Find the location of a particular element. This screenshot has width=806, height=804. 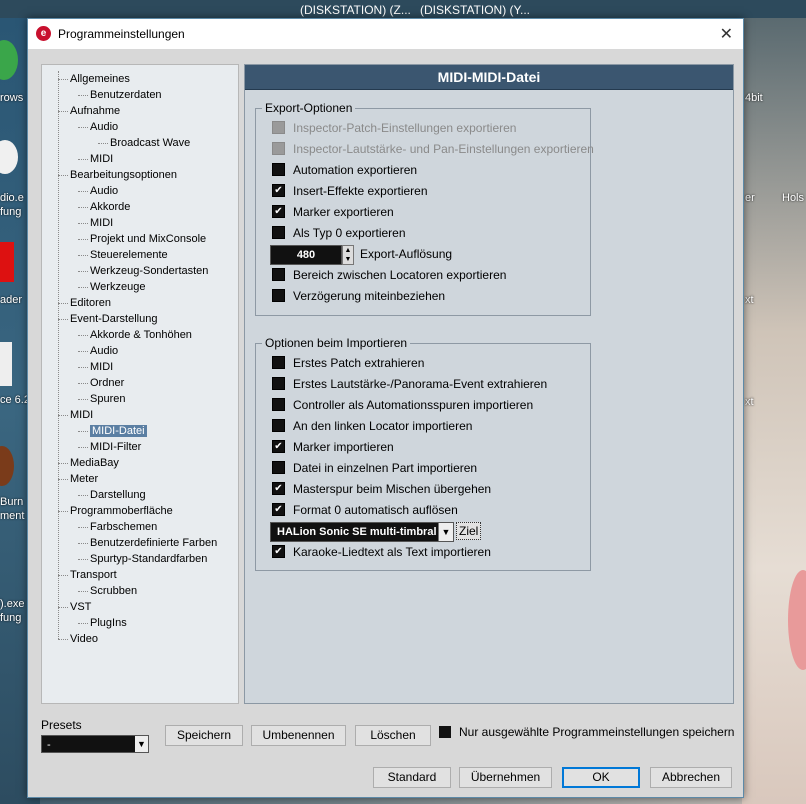

tree-item: Akkorde & Tonhöhen is located at coordinates (141, 335).